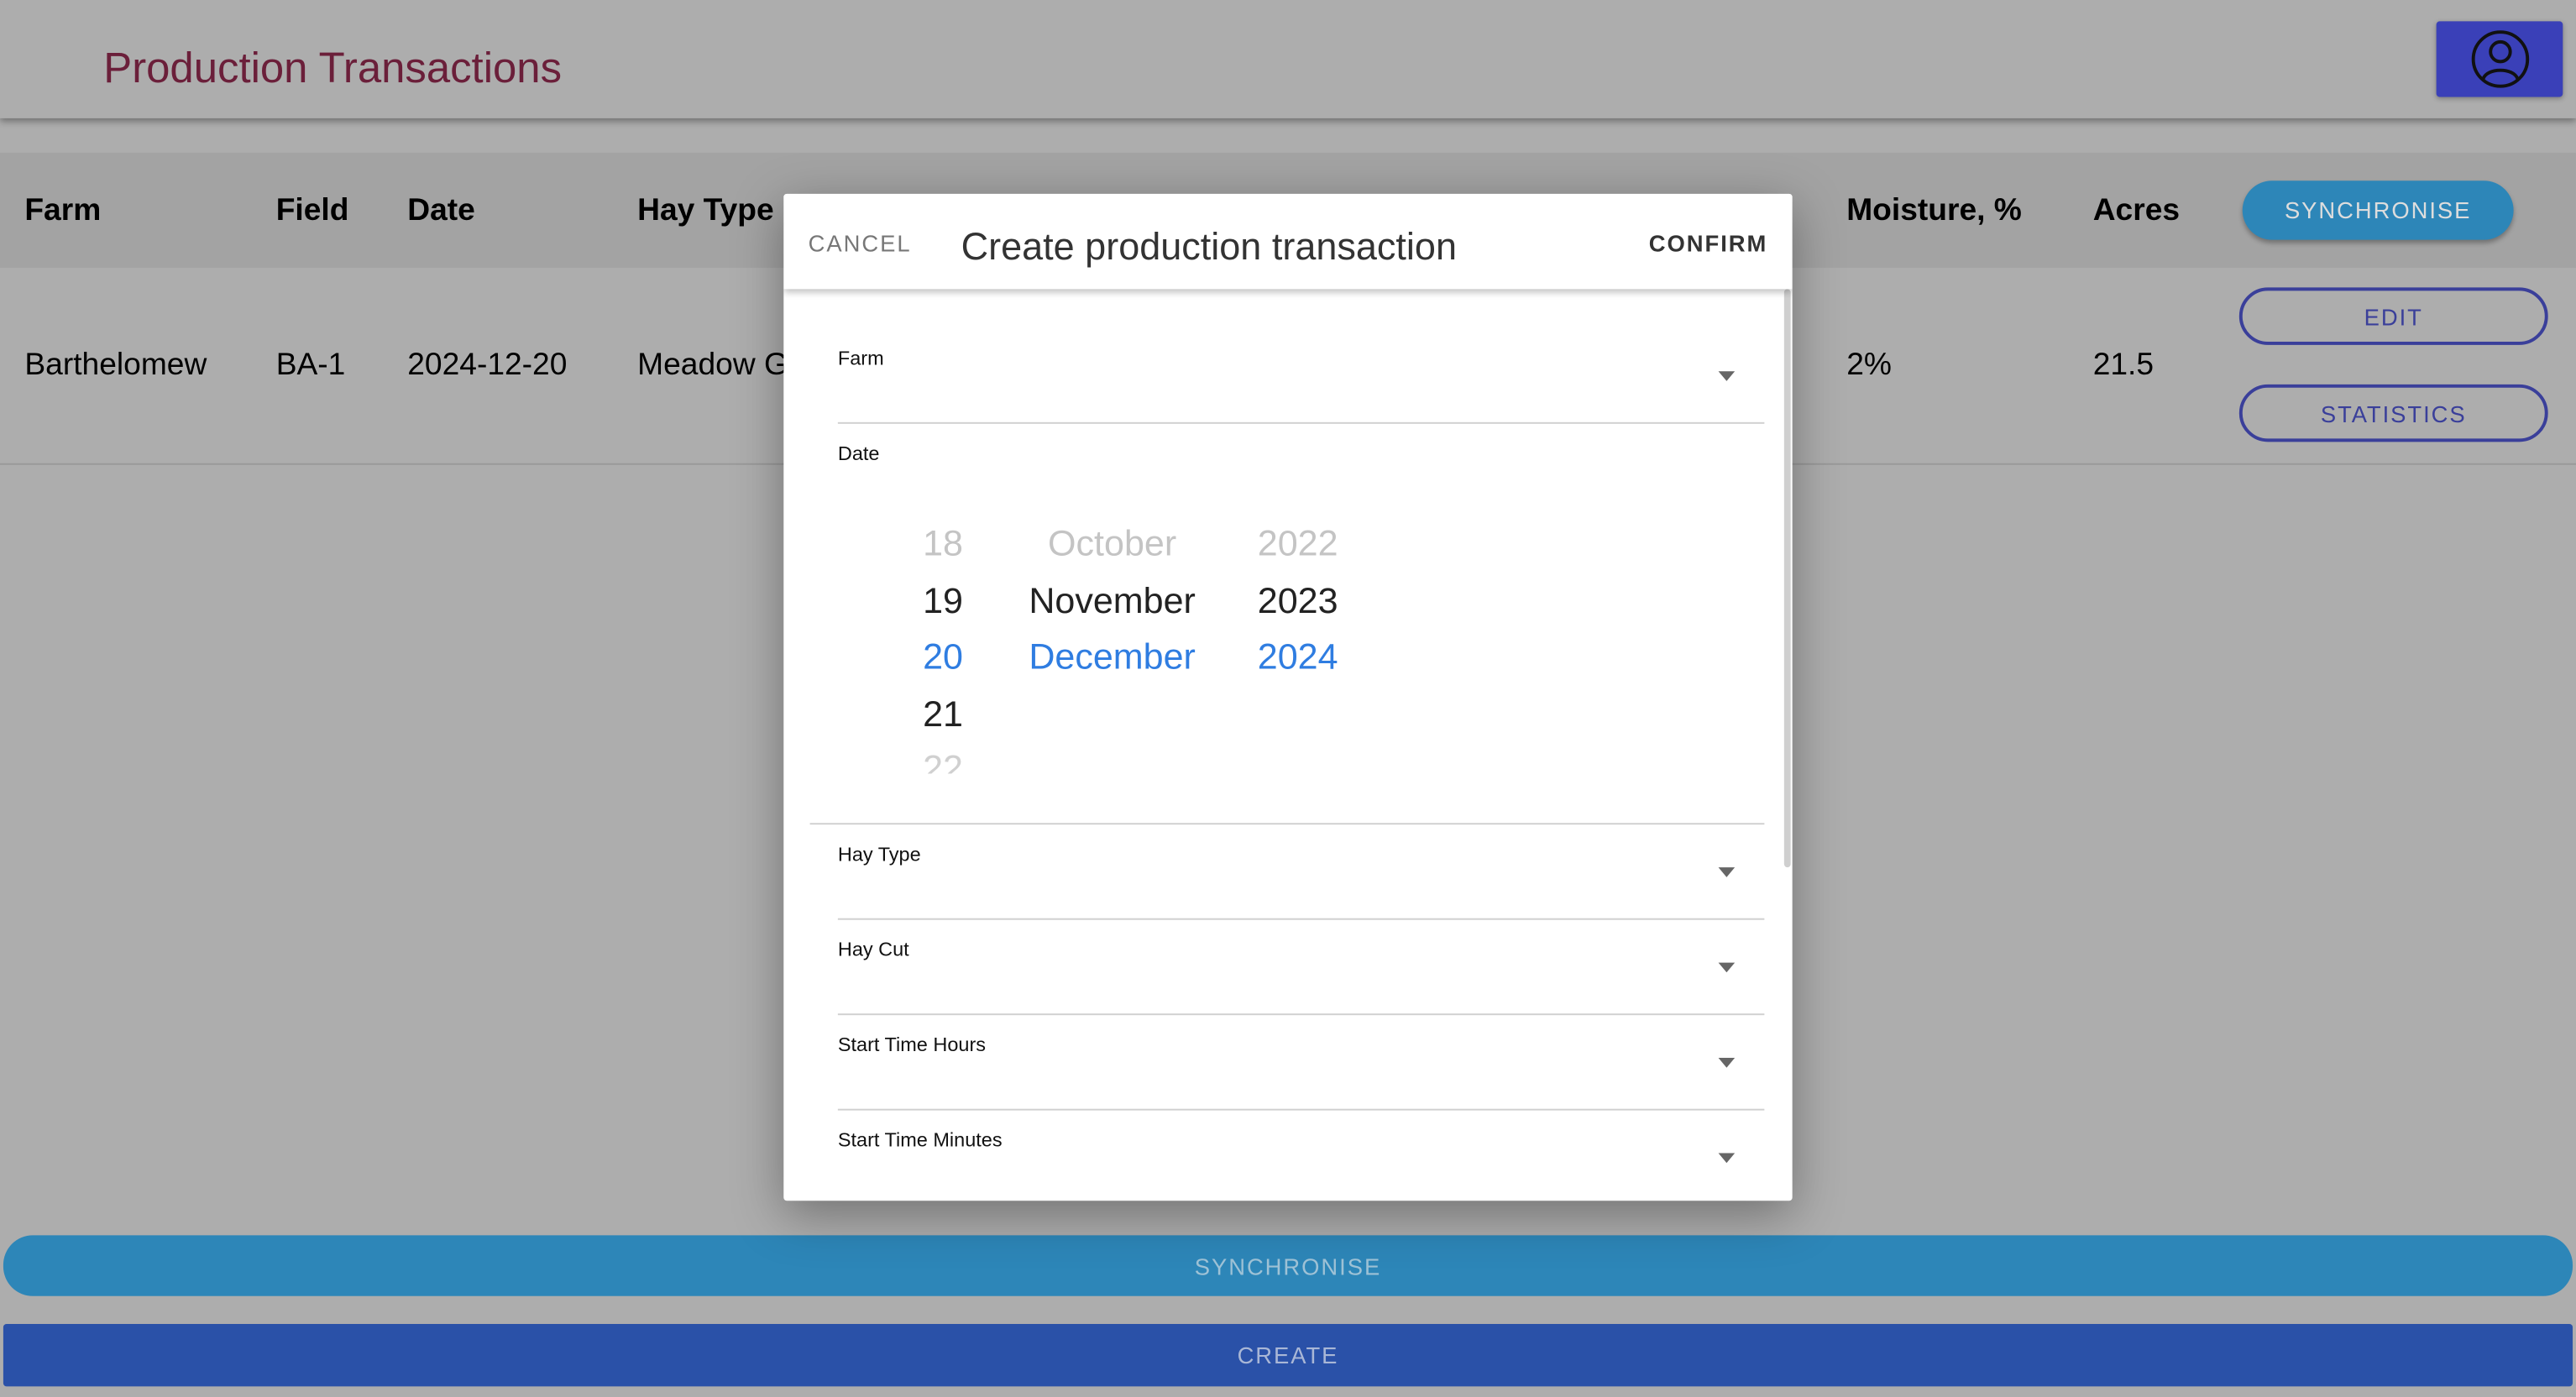  I want to click on picker-day-selected: 20, so click(942, 657).